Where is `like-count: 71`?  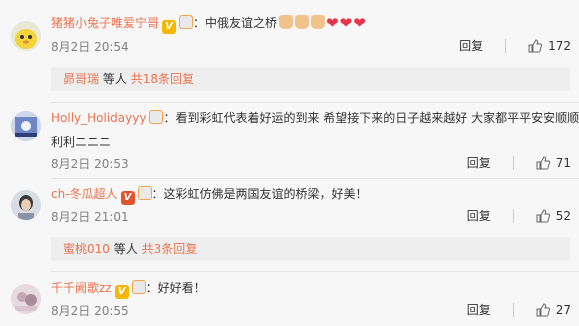
like-count: 71 is located at coordinates (563, 163).